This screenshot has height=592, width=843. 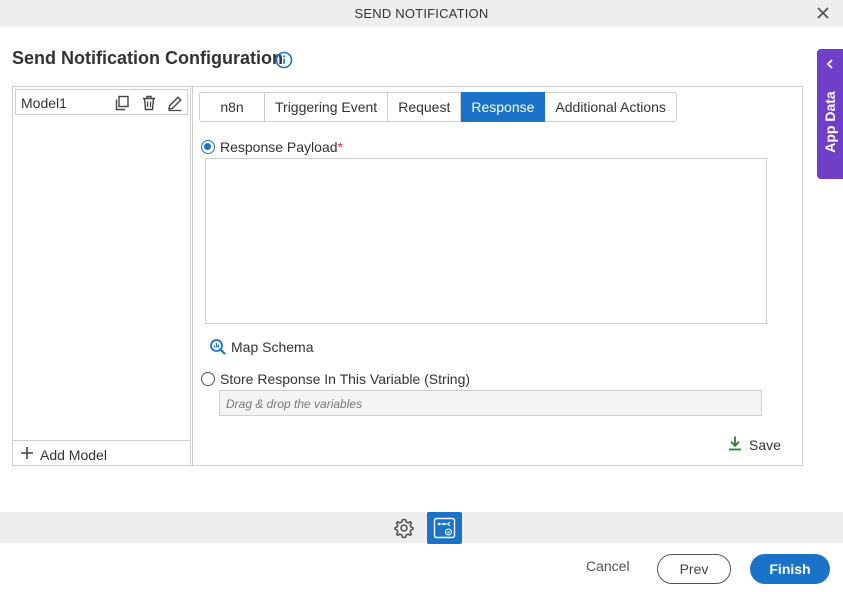 I want to click on tab-triggering-event: Triggering Event, so click(x=327, y=107).